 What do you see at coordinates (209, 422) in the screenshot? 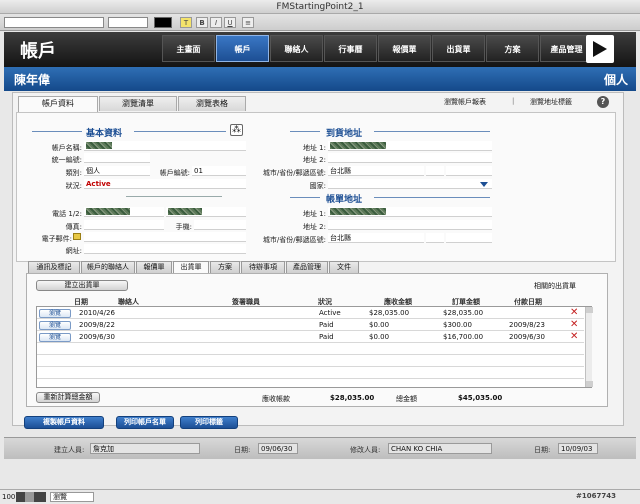
I see `print-labels-button: 列印標籤` at bounding box center [209, 422].